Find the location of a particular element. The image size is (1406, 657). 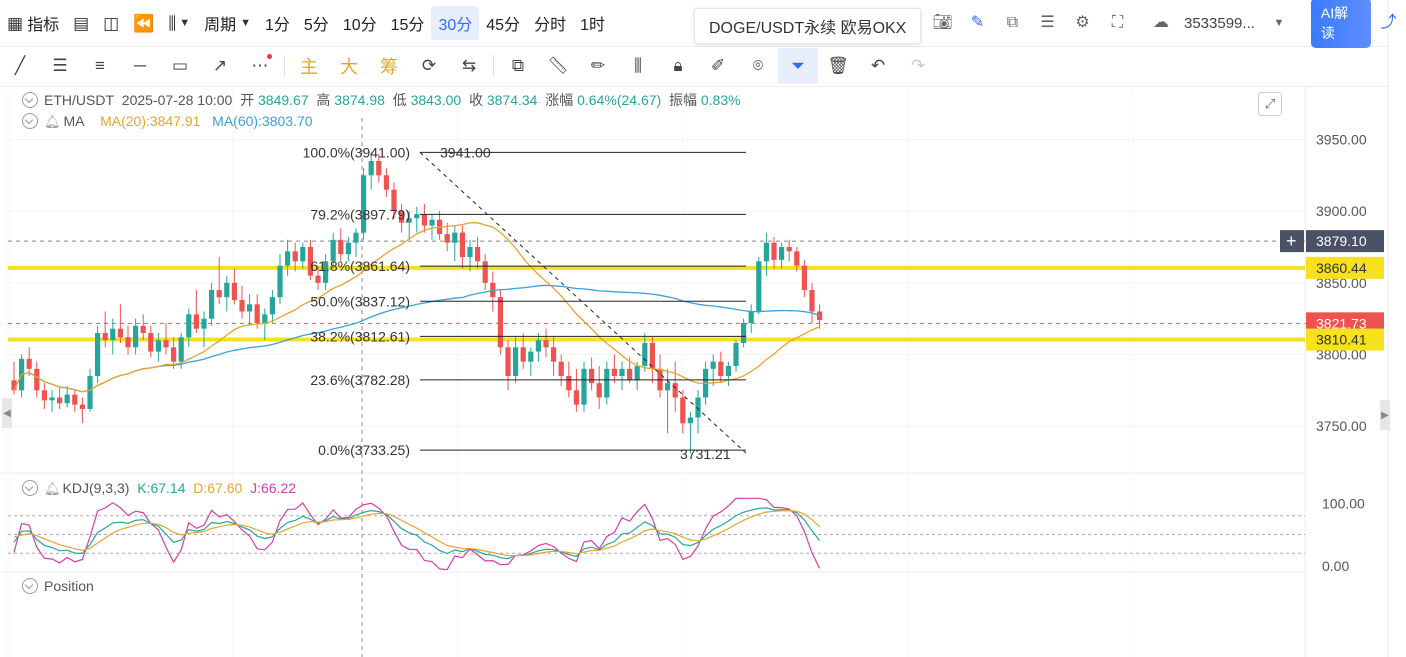

fib-level-label: 38.2%(3812.61) is located at coordinates (360, 336).